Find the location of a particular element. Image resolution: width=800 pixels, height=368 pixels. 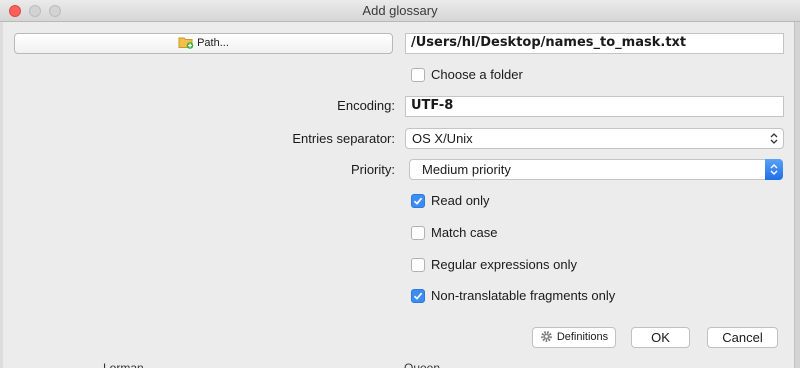

window-titlebar: Add glossary is located at coordinates (400, 11).